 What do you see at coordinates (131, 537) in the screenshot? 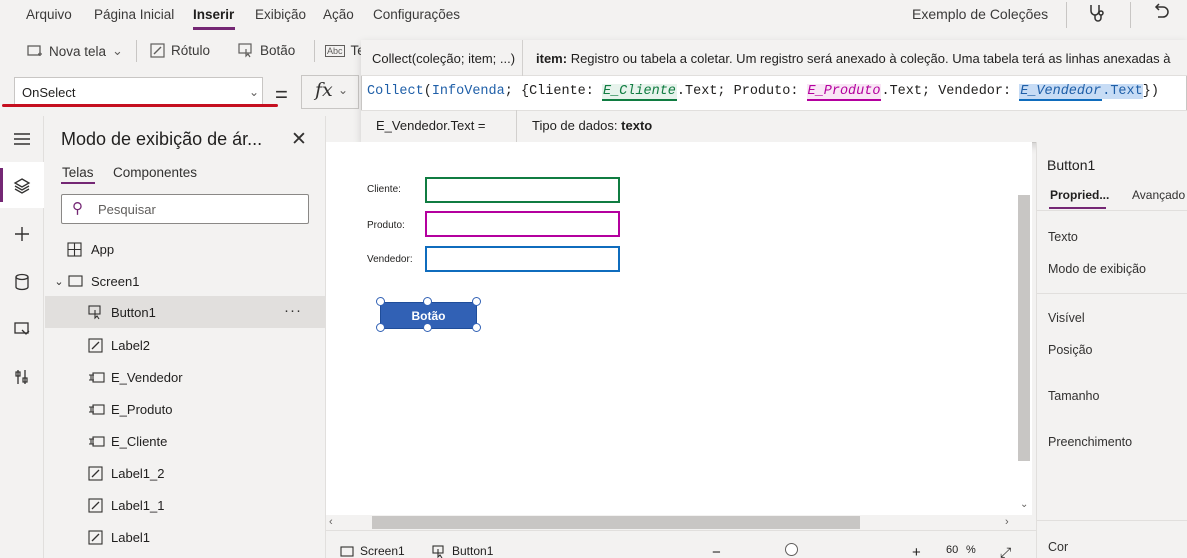
I see `tree-node-label: Label1` at bounding box center [131, 537].